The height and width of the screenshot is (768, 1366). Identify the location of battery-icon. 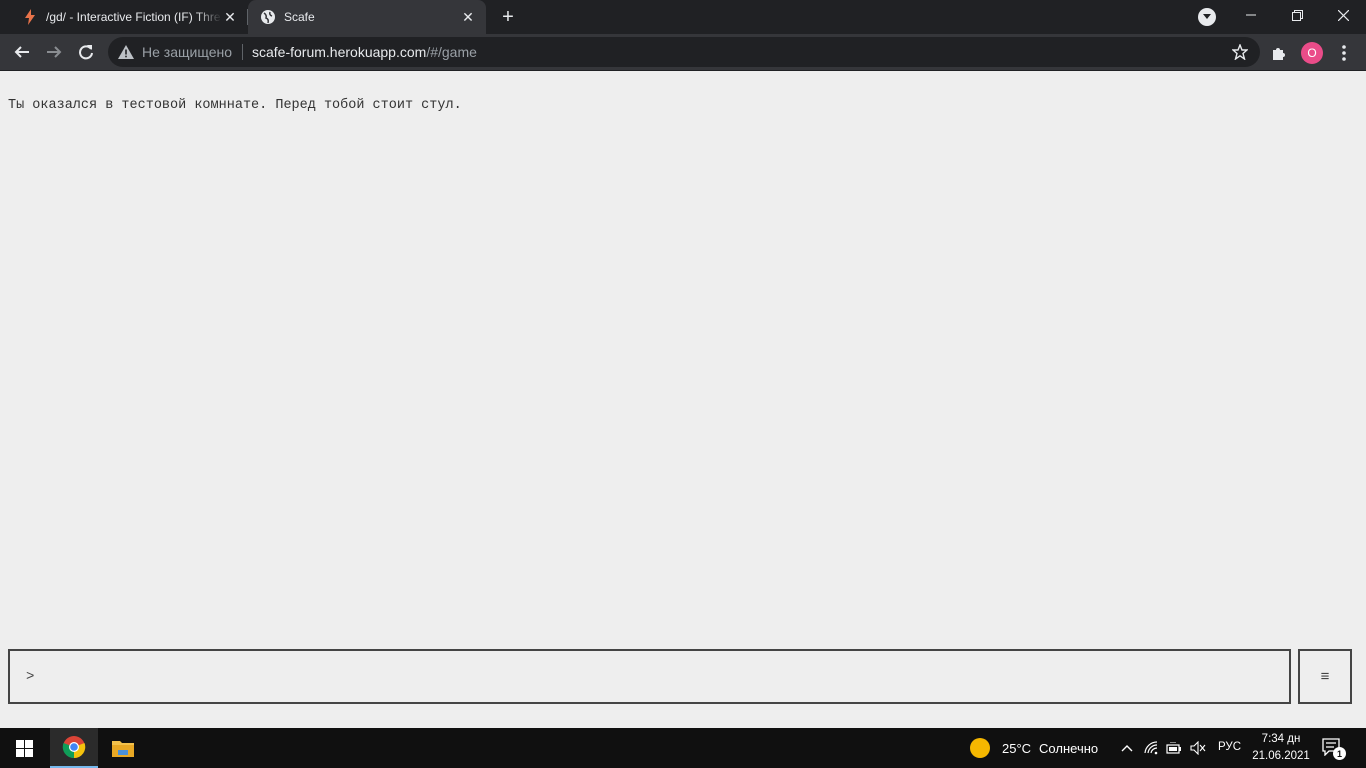
(1174, 748).